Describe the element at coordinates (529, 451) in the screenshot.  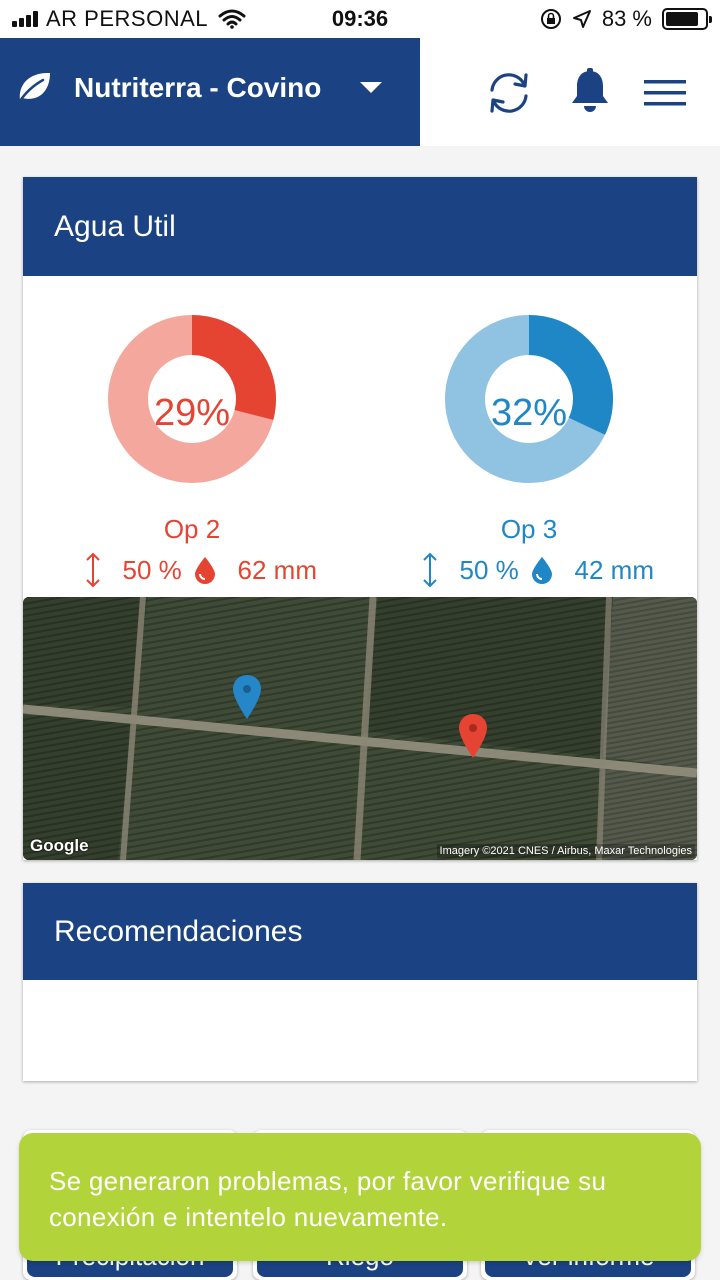
I see `sensor-op3: 32% Op 3 50 % 42 mm` at that location.